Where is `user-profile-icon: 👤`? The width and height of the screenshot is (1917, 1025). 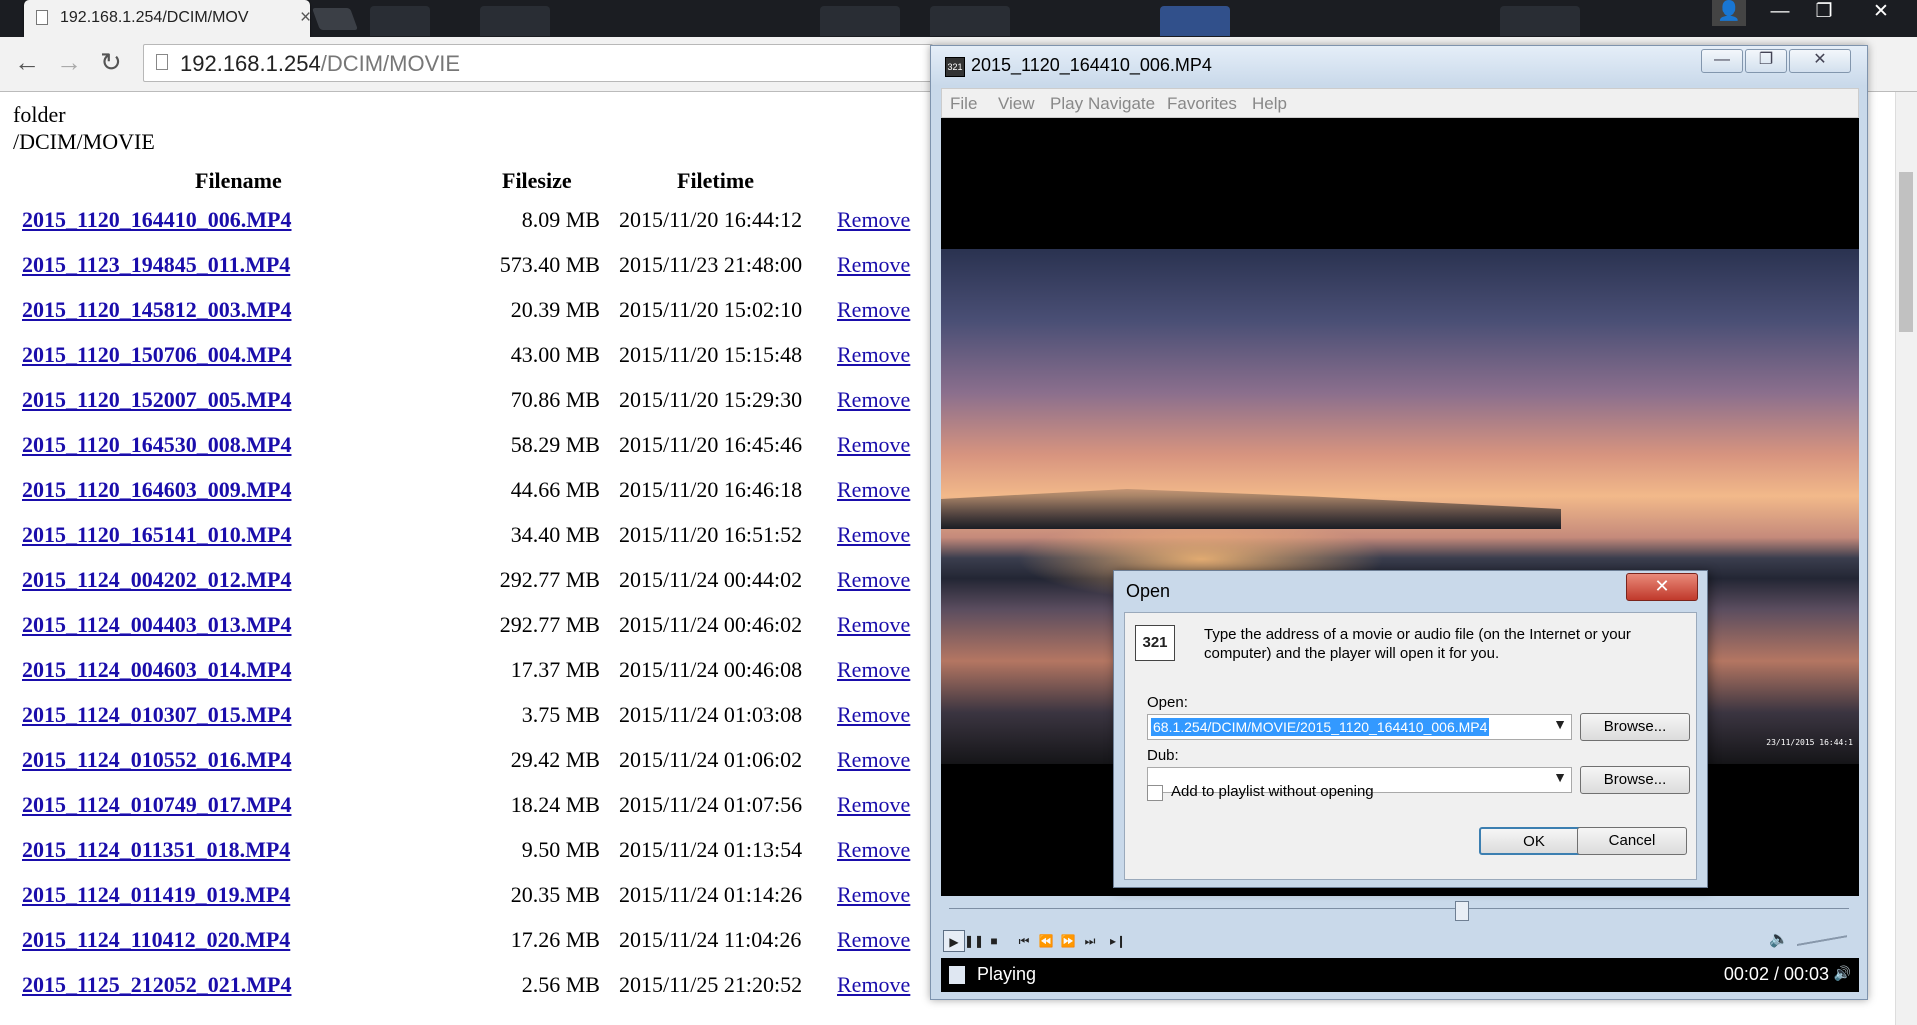 user-profile-icon: 👤 is located at coordinates (1729, 13).